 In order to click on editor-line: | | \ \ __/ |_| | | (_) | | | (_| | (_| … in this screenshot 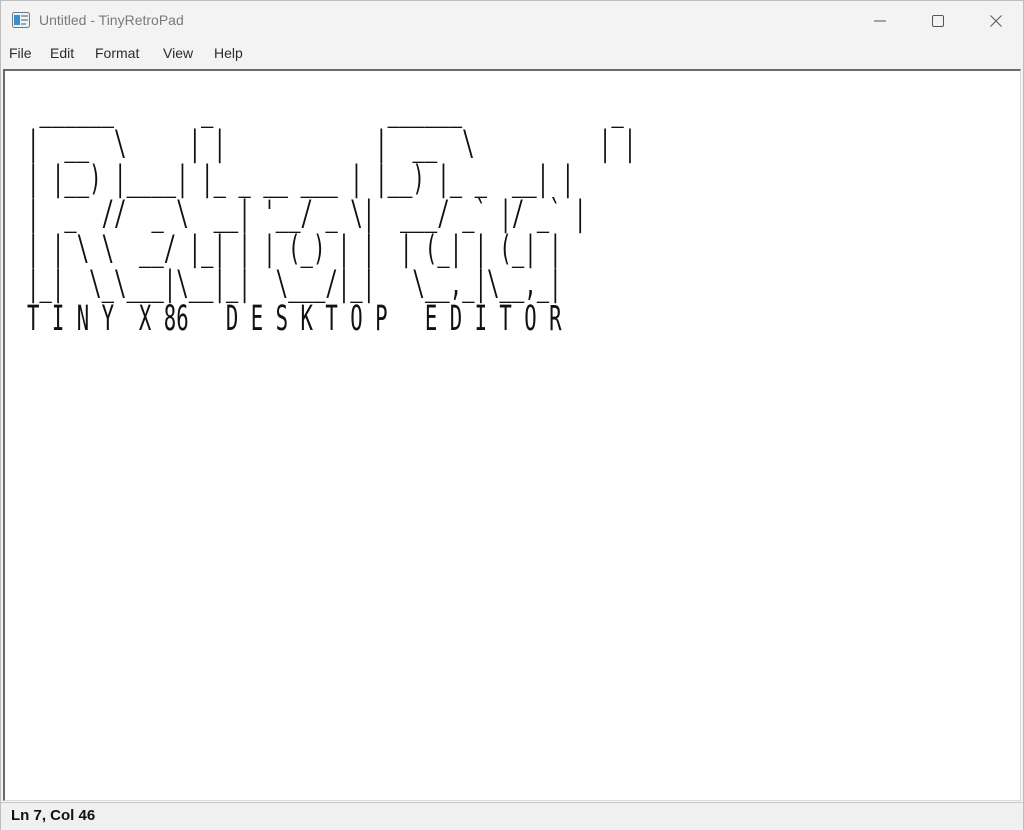, I will do `click(294, 249)`.